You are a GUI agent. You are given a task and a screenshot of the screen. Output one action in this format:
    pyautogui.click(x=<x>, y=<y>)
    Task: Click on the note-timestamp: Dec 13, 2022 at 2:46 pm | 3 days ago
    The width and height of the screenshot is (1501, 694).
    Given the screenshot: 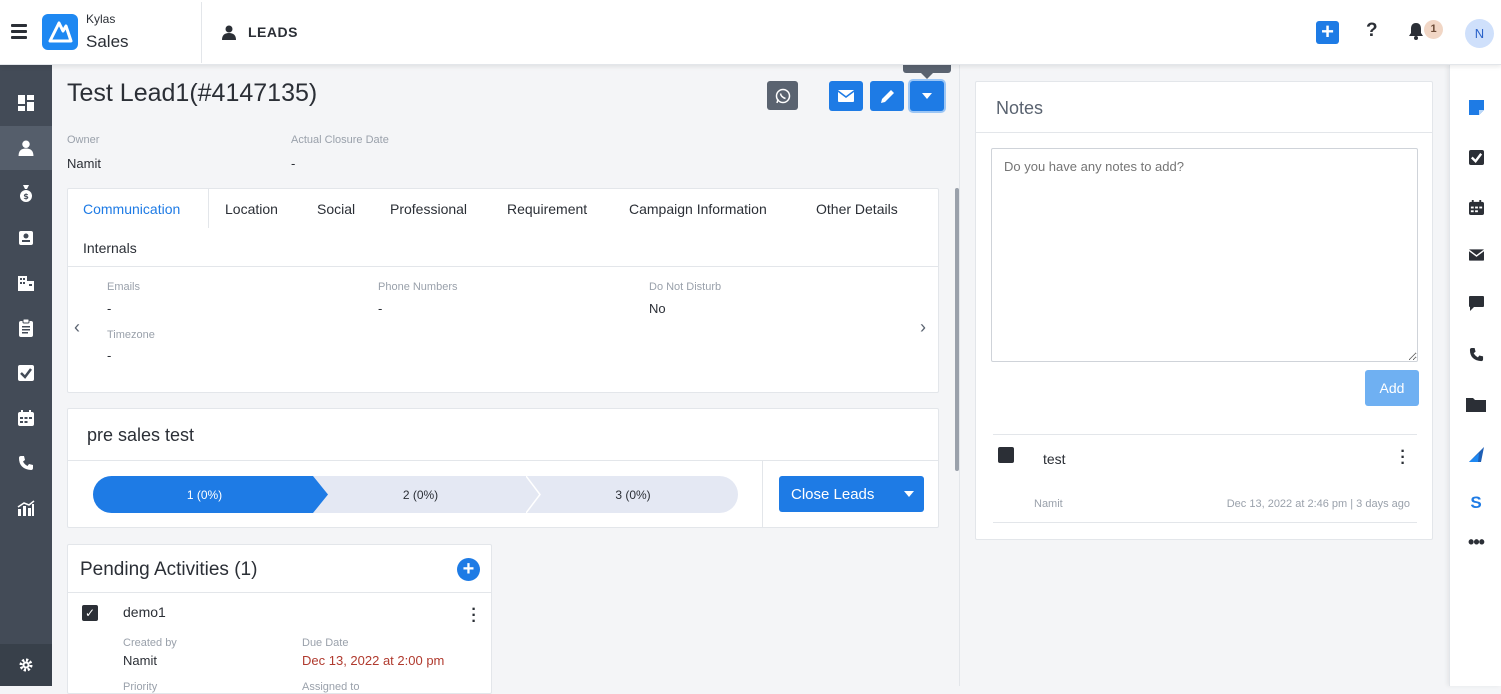 What is the action you would take?
    pyautogui.click(x=1318, y=504)
    